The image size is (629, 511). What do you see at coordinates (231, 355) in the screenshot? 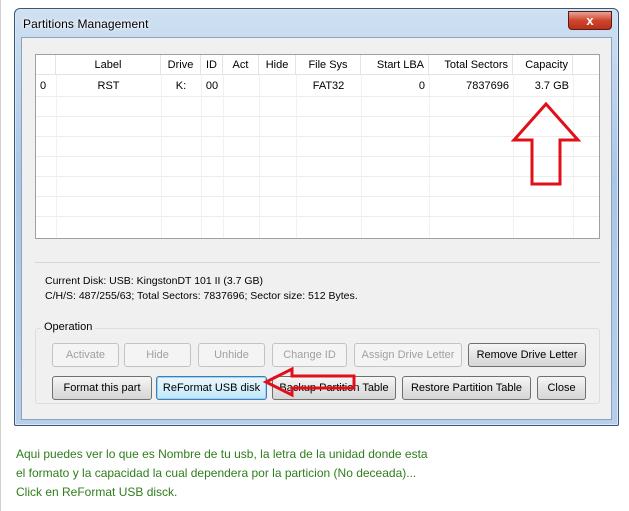
I see `unhide-button: Unhide` at bounding box center [231, 355].